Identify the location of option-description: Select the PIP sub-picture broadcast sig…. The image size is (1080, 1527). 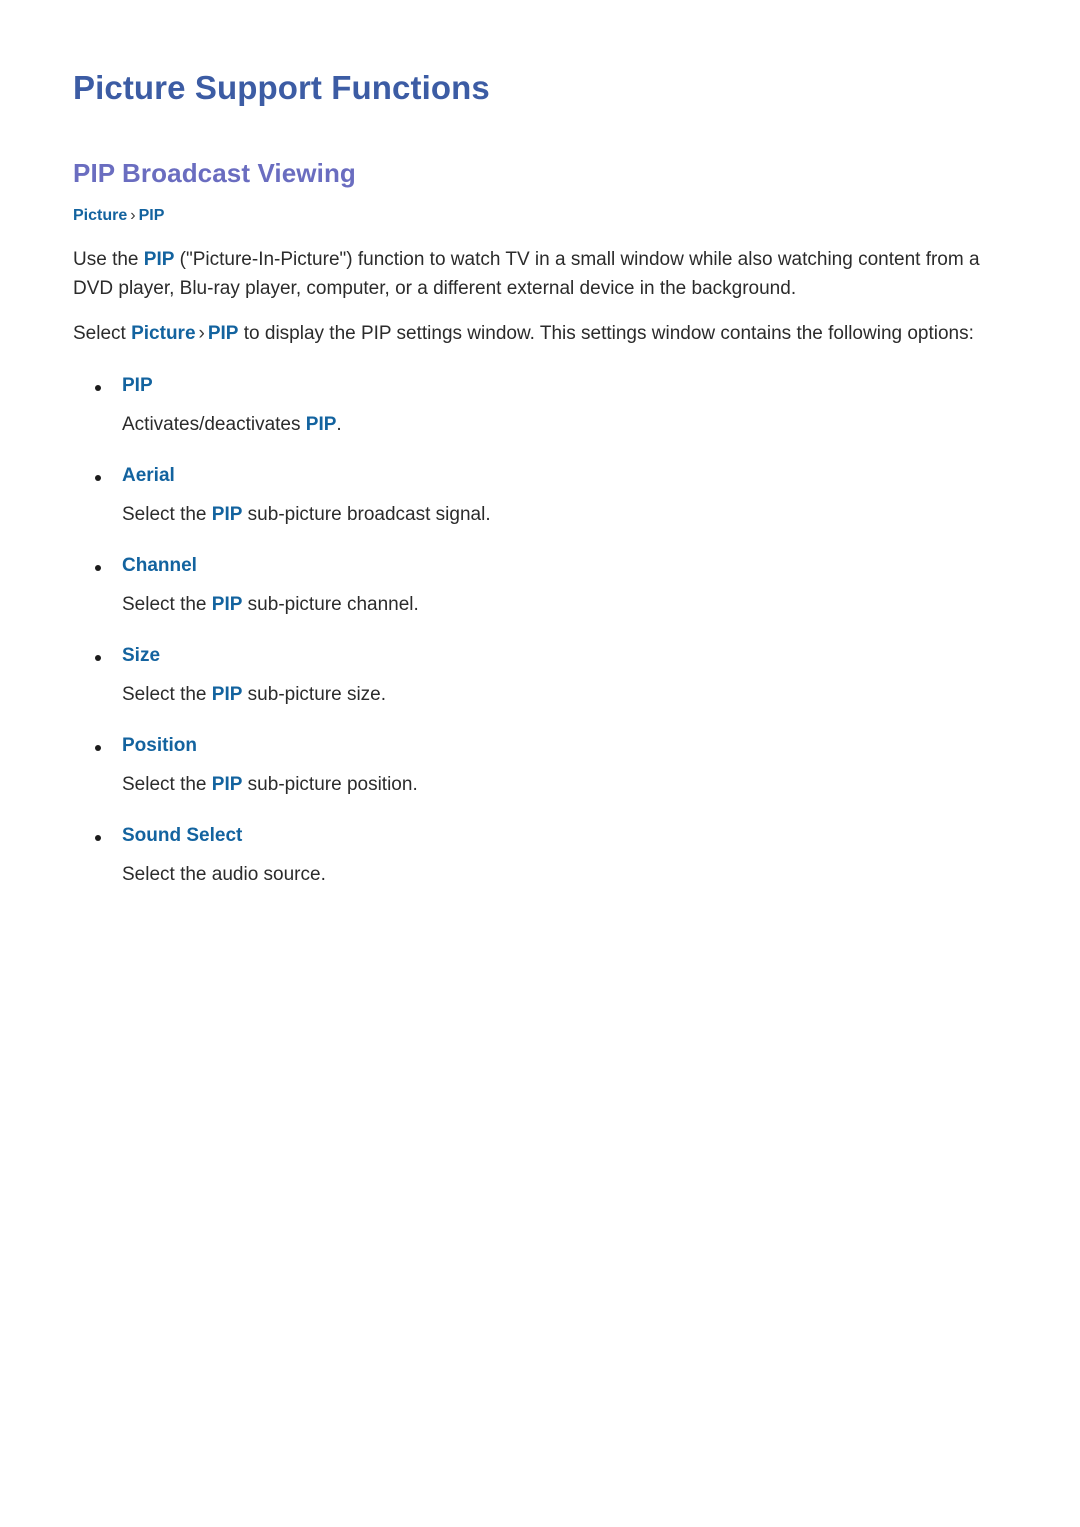
(564, 508).